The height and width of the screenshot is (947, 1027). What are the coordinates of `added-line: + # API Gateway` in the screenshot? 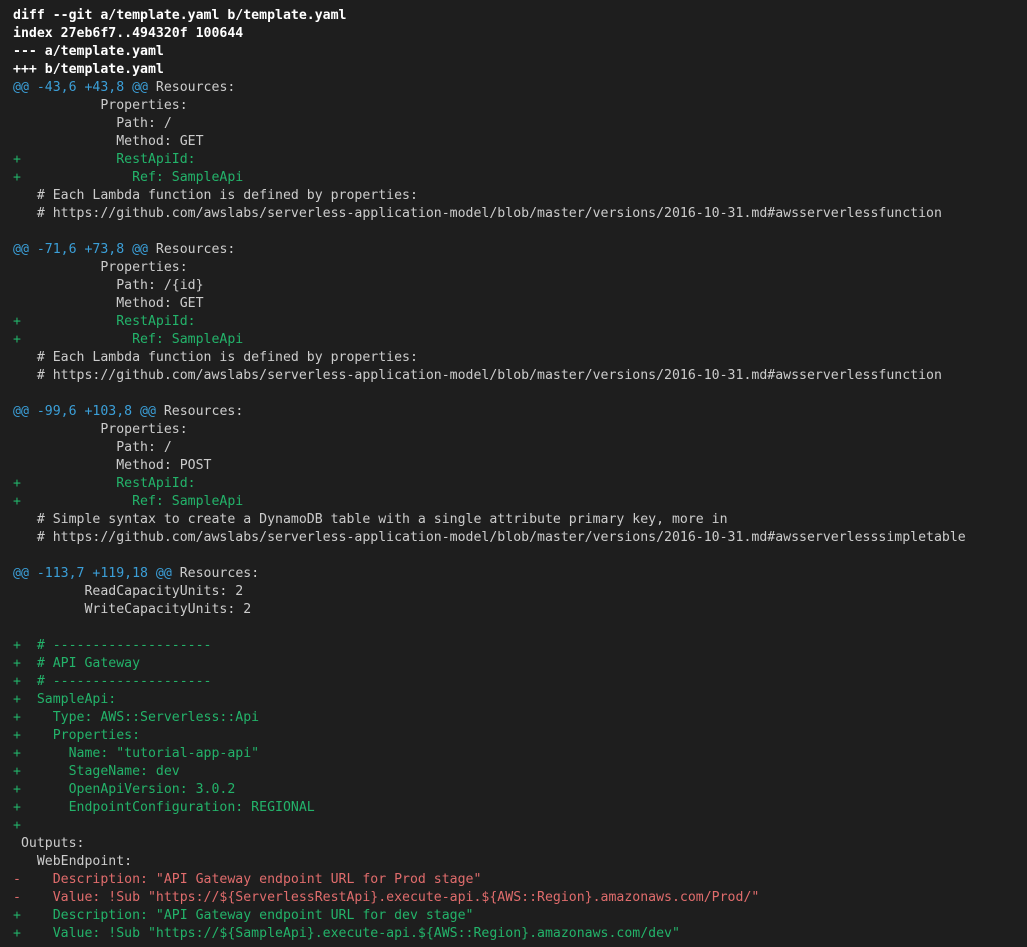 It's located at (77, 663).